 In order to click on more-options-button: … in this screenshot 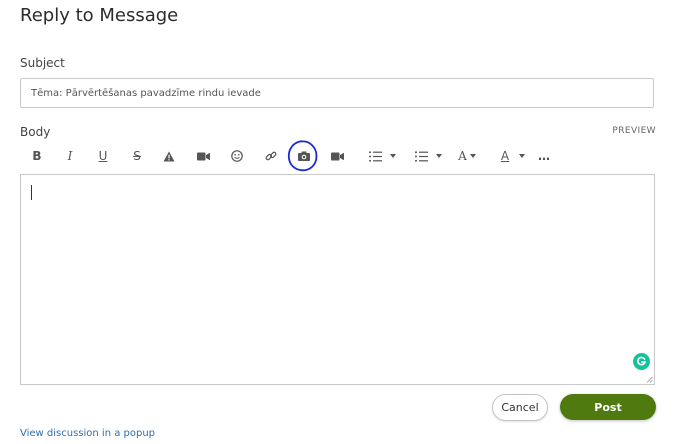, I will do `click(544, 156)`.